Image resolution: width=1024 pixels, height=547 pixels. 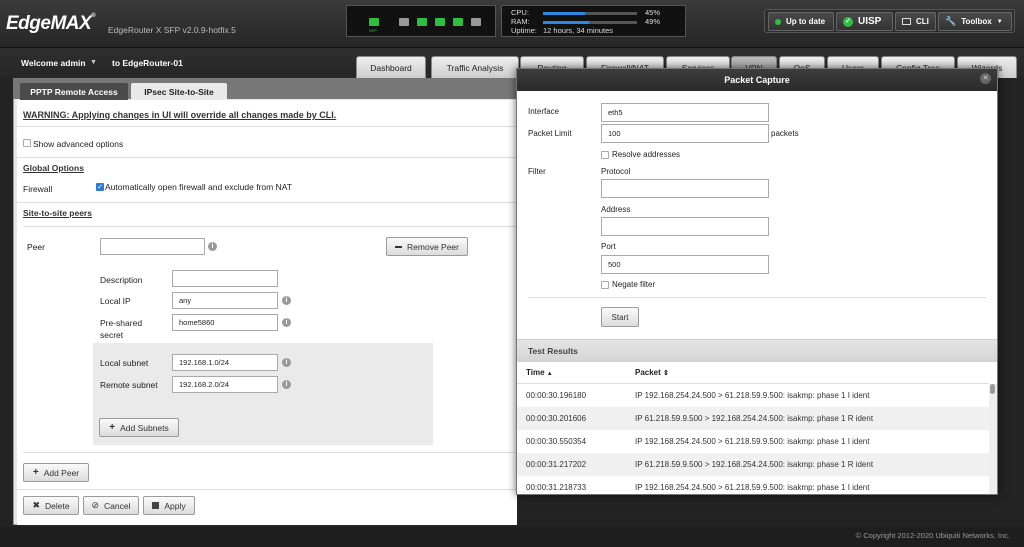 I want to click on tab-traffic-analysis: Traffic Analysis, so click(x=475, y=67).